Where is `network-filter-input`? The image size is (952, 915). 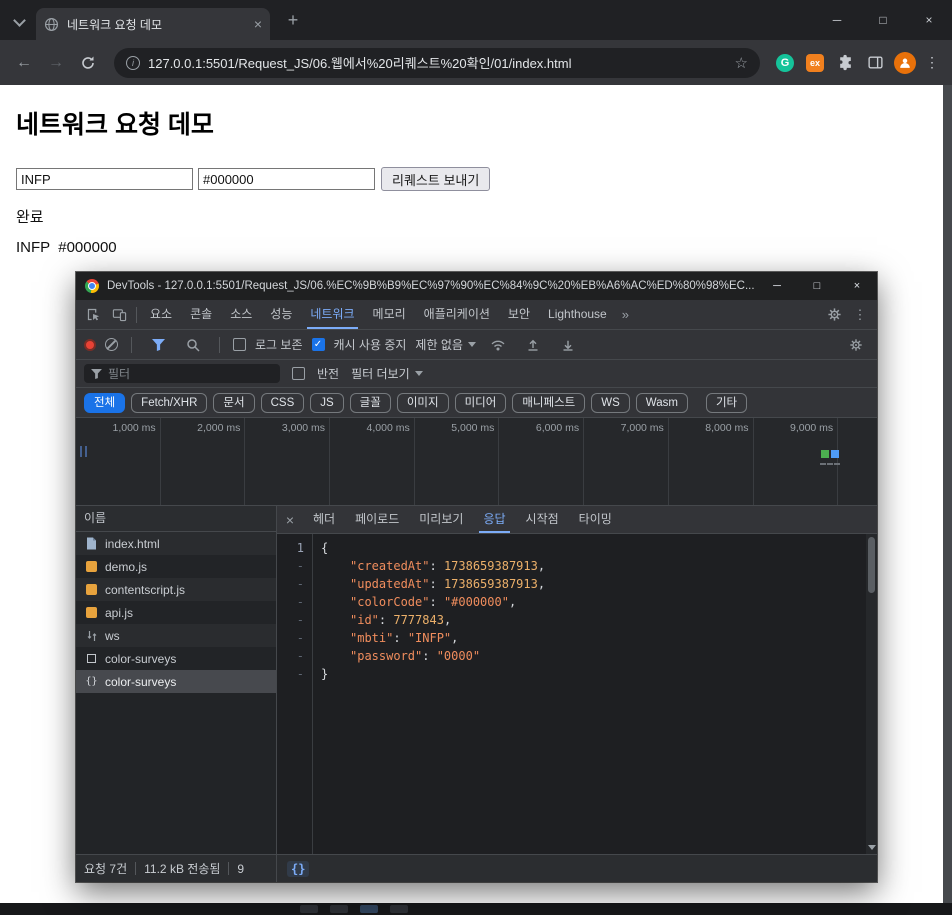 network-filter-input is located at coordinates (190, 373).